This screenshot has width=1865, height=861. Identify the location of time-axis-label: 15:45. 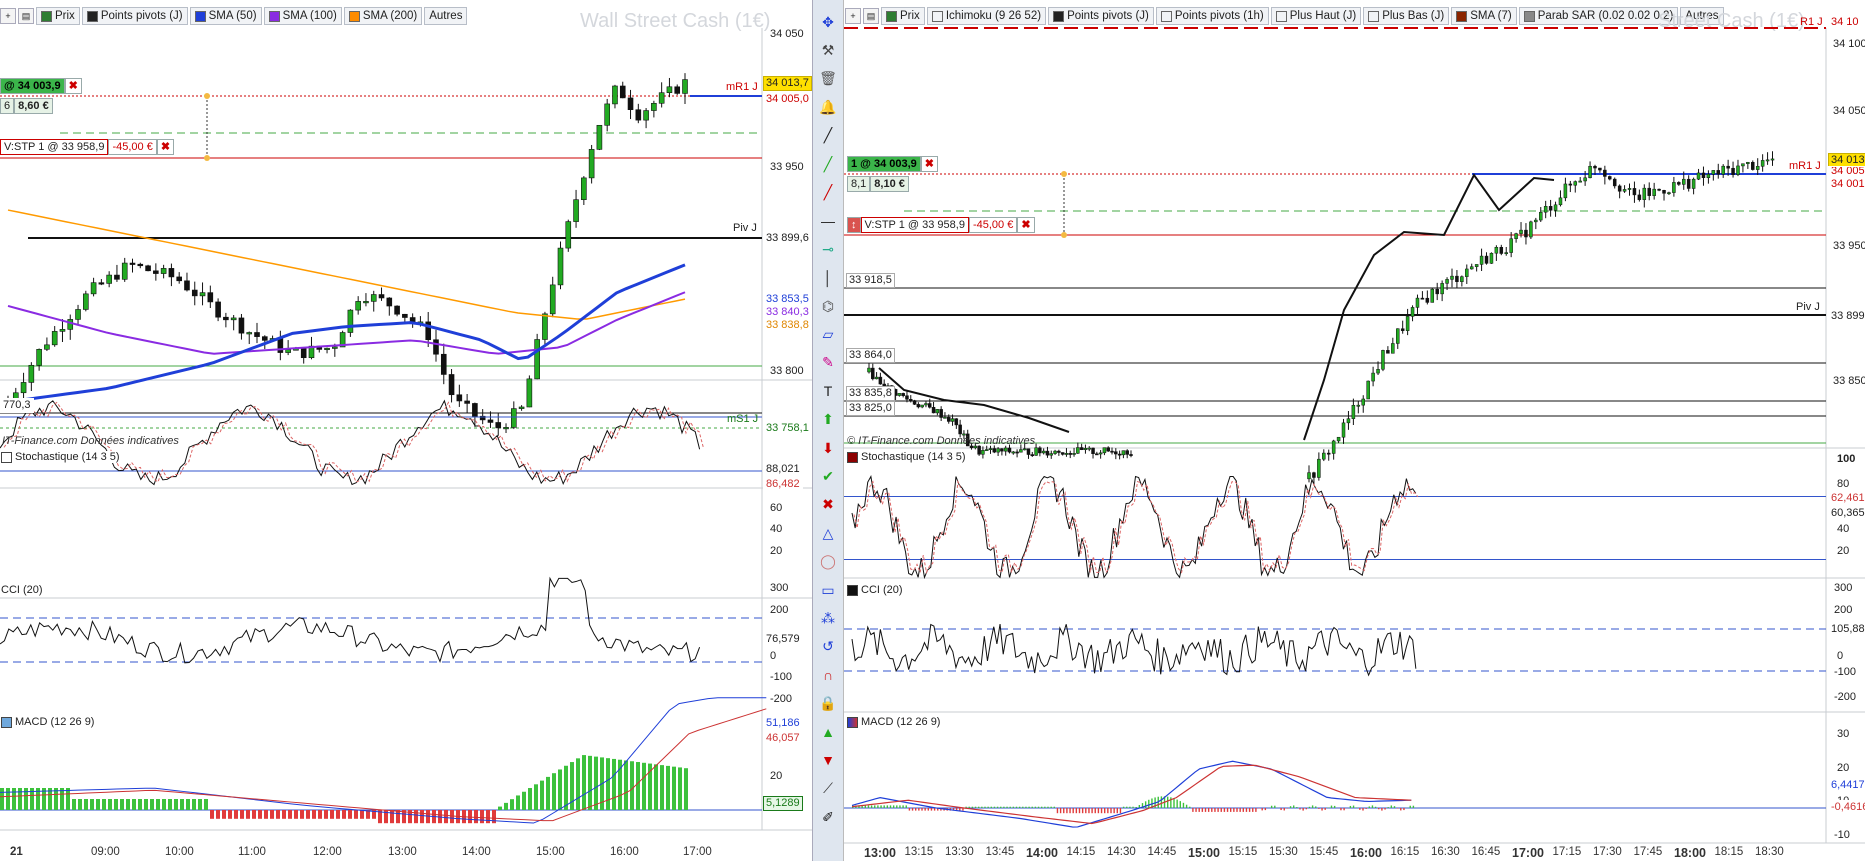
(1324, 852).